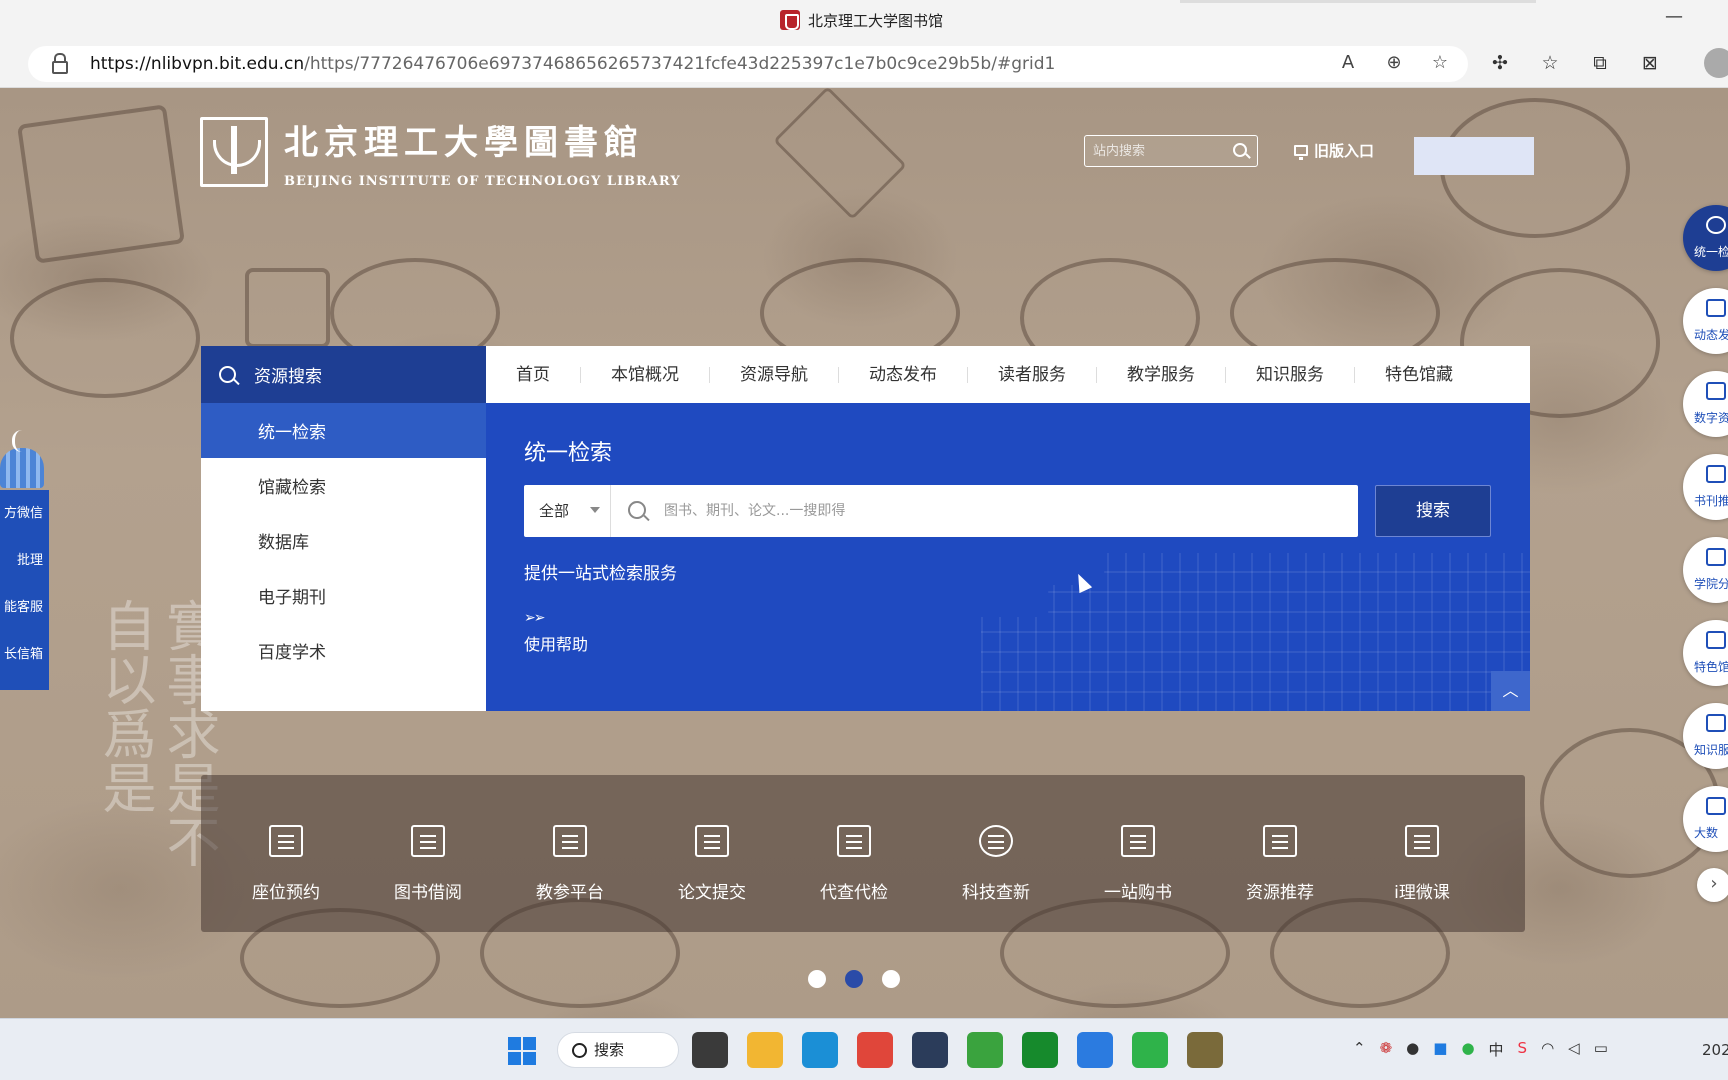  Describe the element at coordinates (903, 374) in the screenshot. I see `nav-news: 动态发布` at that location.